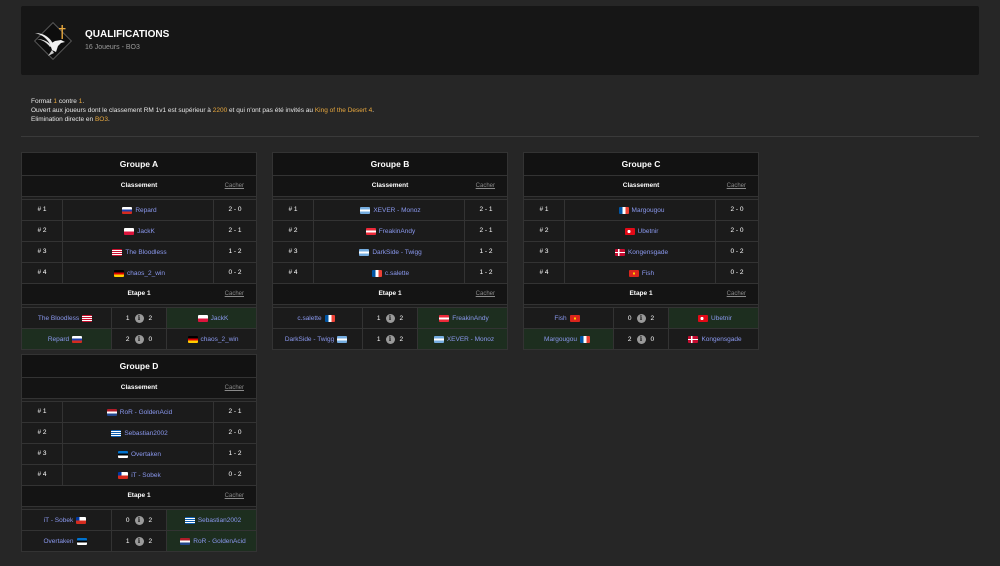 The width and height of the screenshot is (1000, 566). I want to click on score-right: 2, so click(150, 541).